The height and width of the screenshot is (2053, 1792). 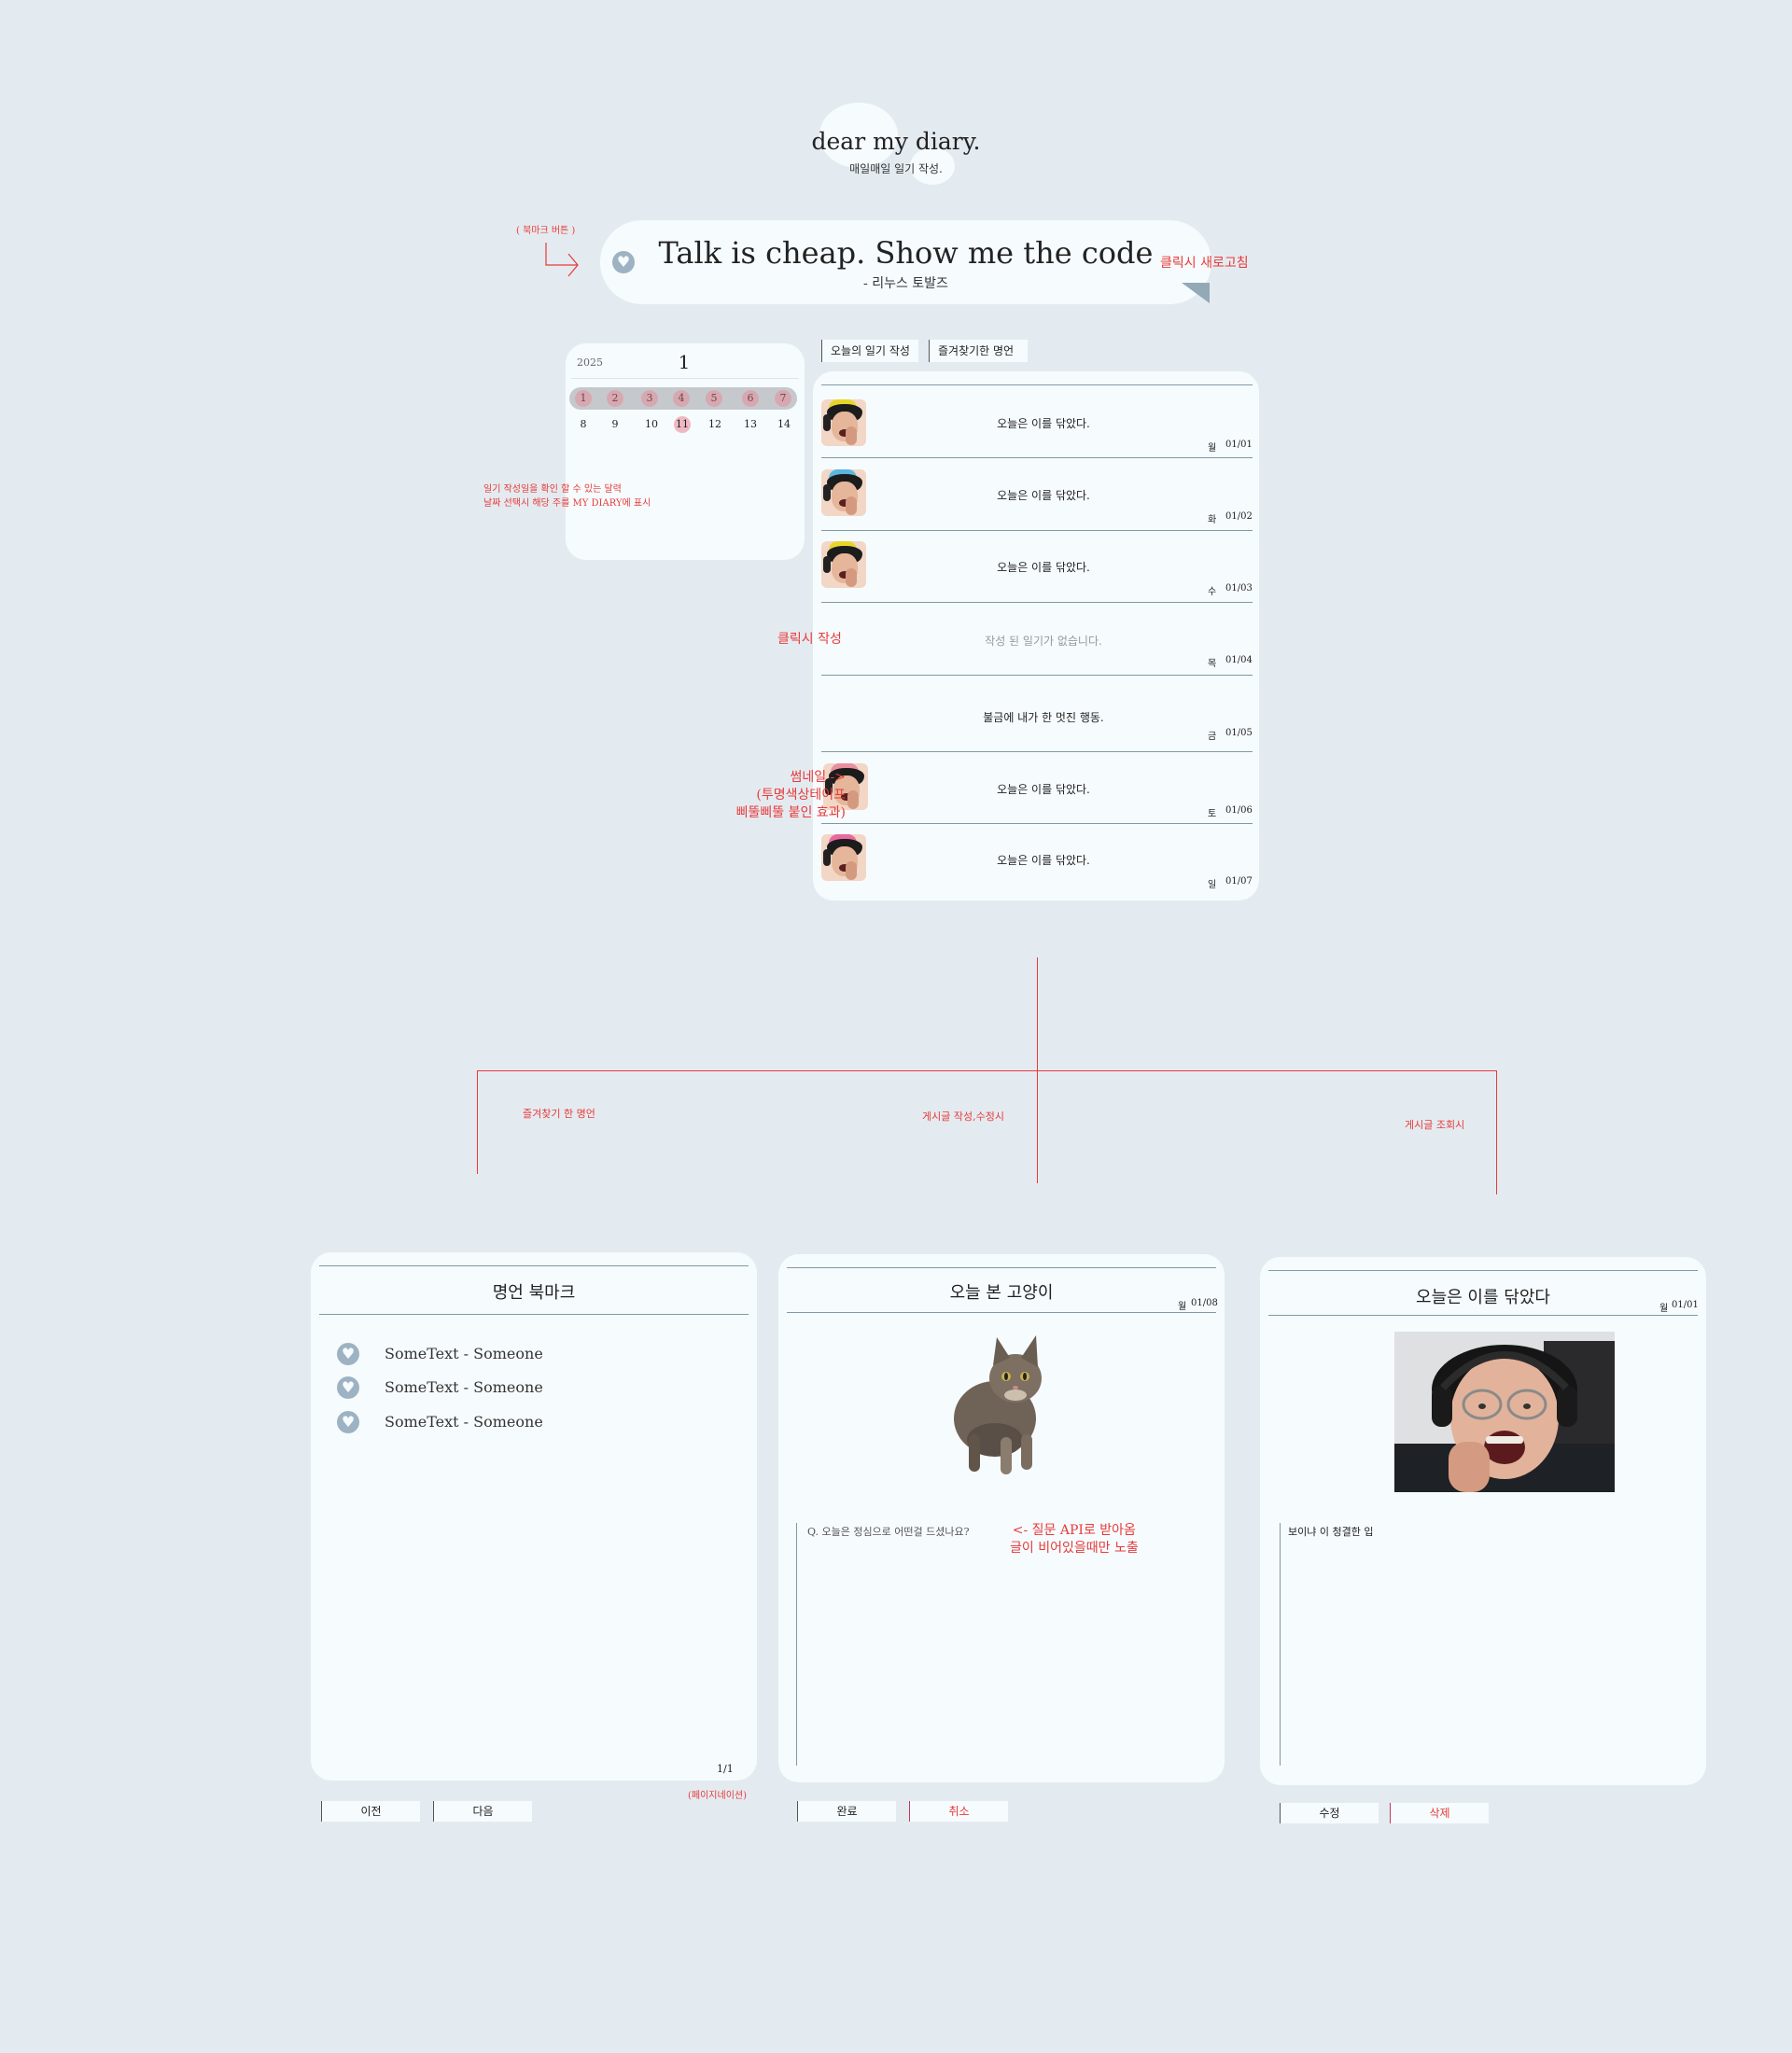 I want to click on thumbnail-annotation-line2: (투명색상테이프, so click(x=801, y=795).